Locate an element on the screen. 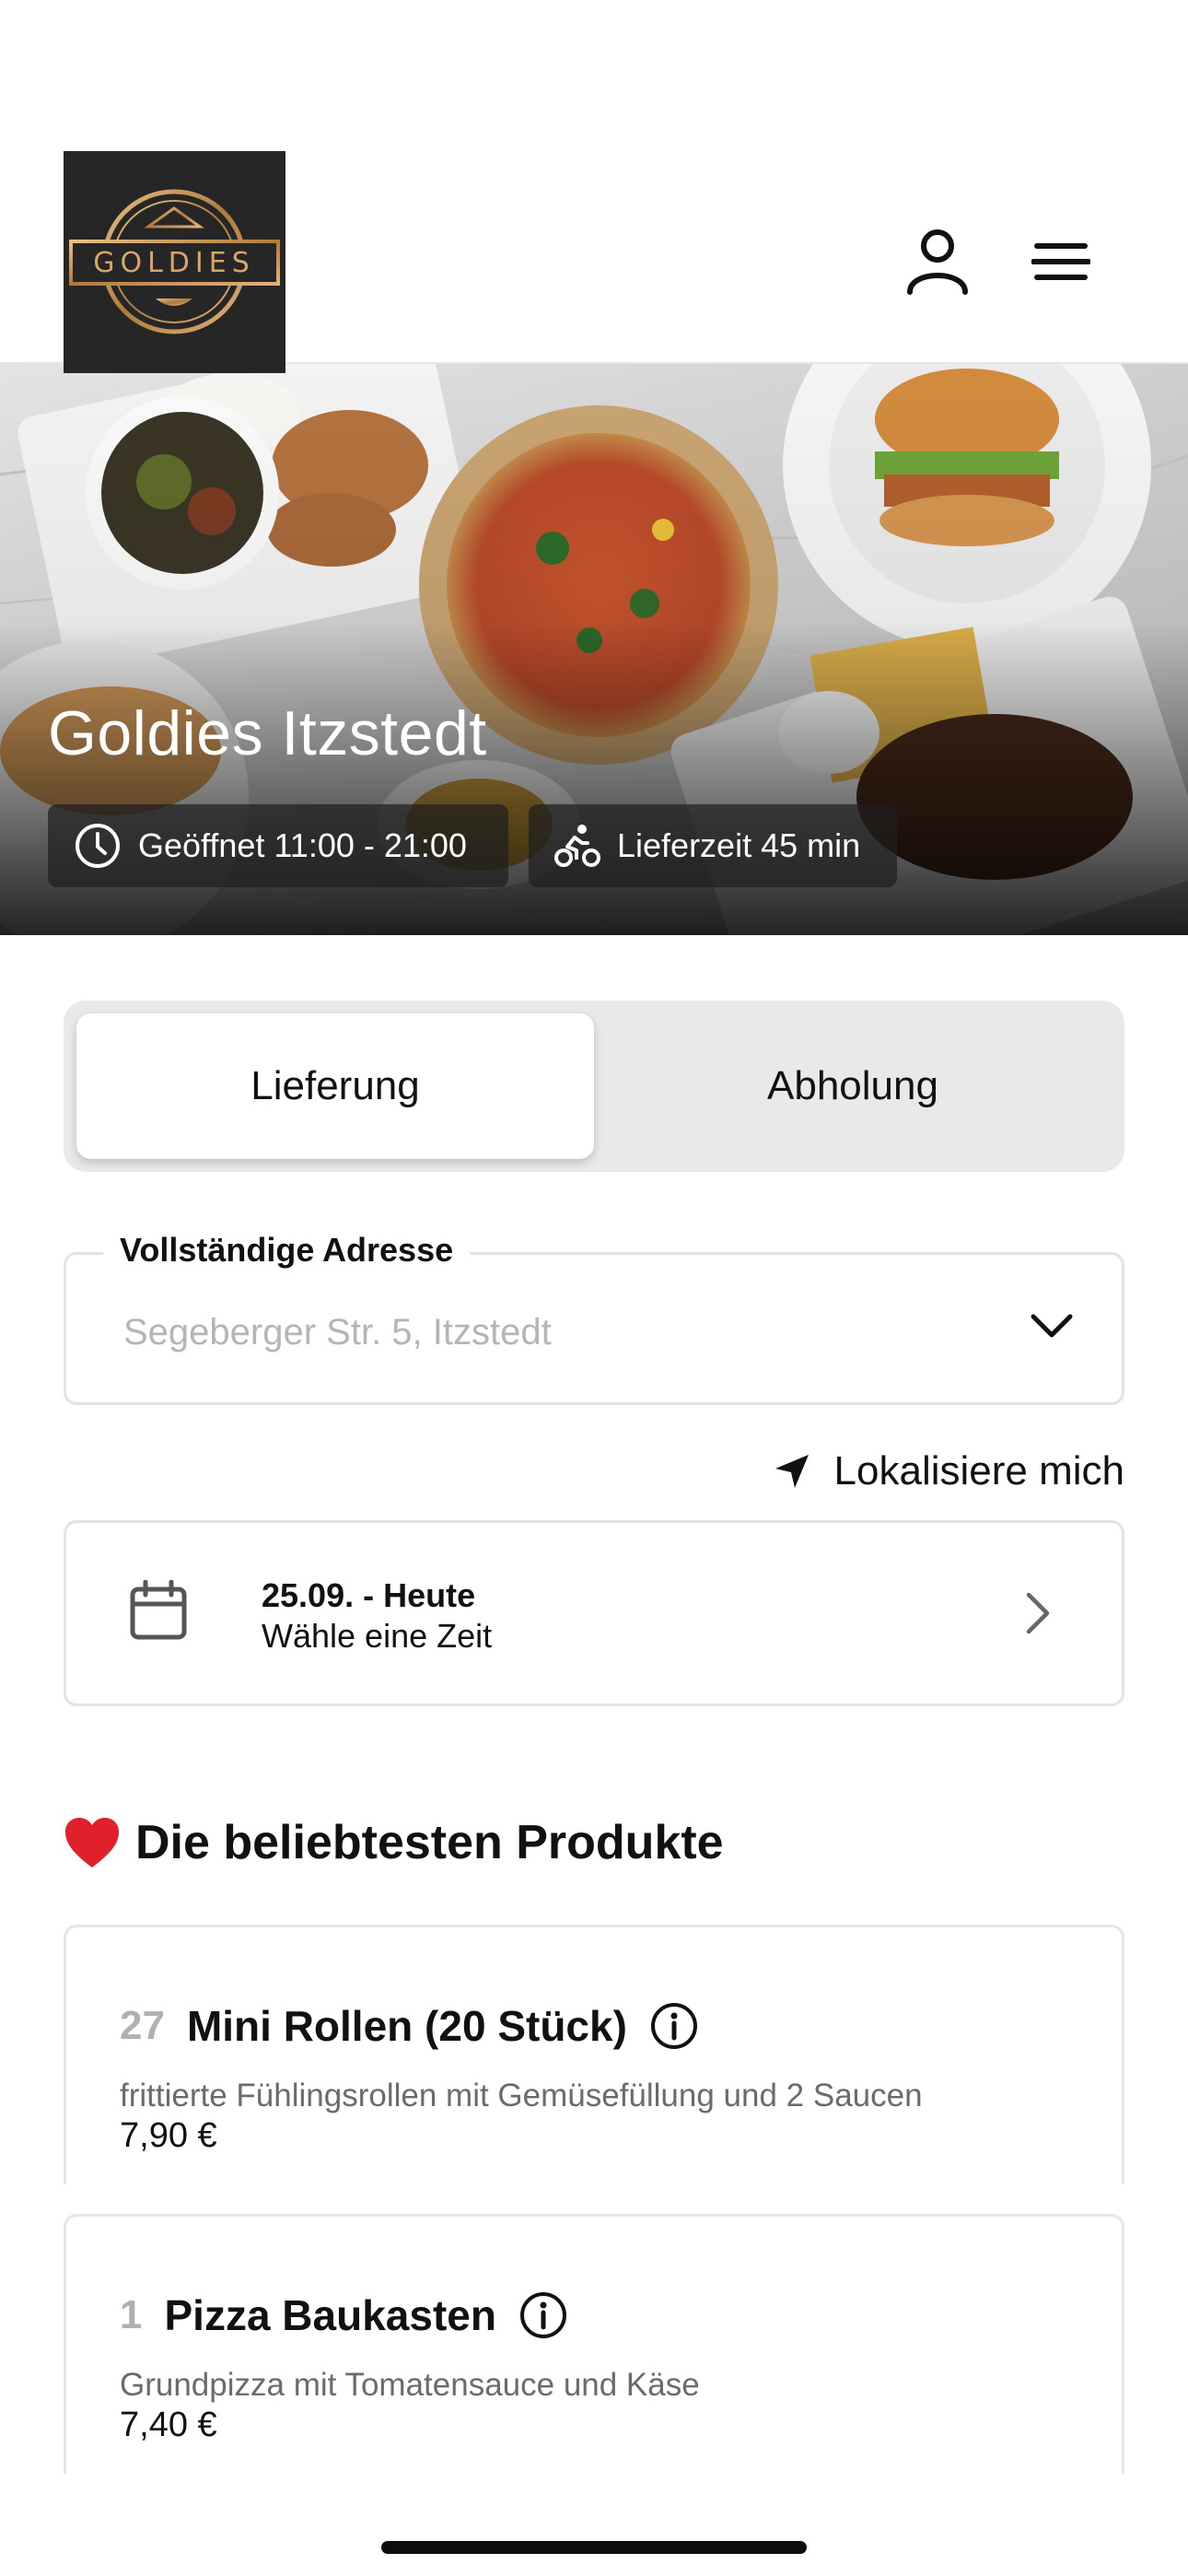 The height and width of the screenshot is (2576, 1188). locate-me-button: Lokalisiere mich is located at coordinates (949, 1471).